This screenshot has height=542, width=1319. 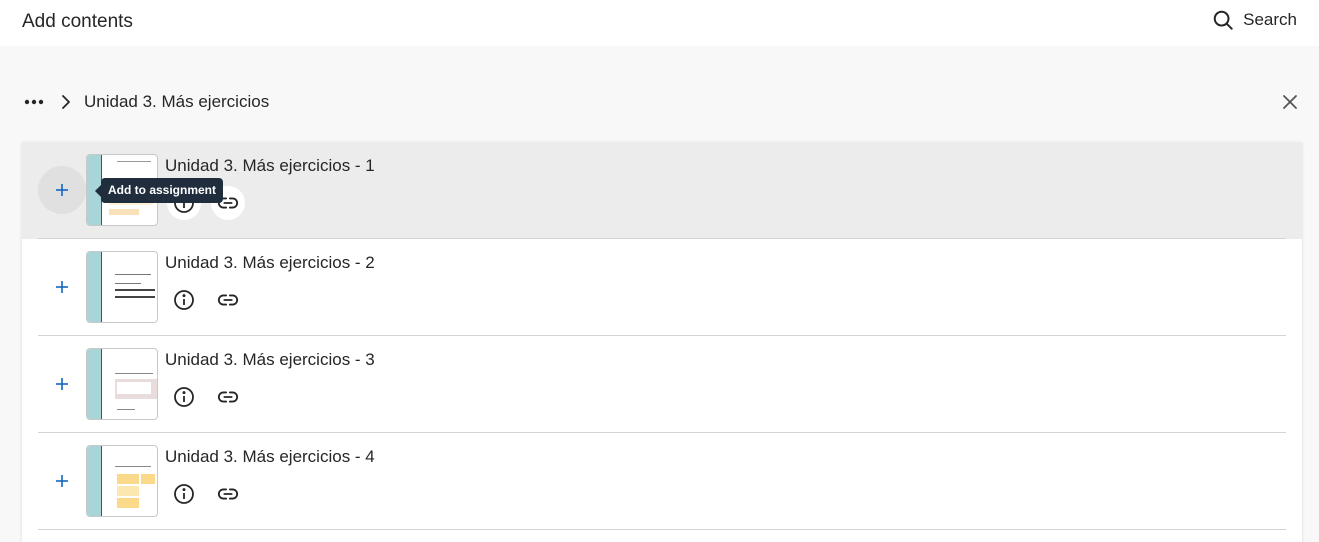 I want to click on search-button: Search, so click(x=1254, y=20).